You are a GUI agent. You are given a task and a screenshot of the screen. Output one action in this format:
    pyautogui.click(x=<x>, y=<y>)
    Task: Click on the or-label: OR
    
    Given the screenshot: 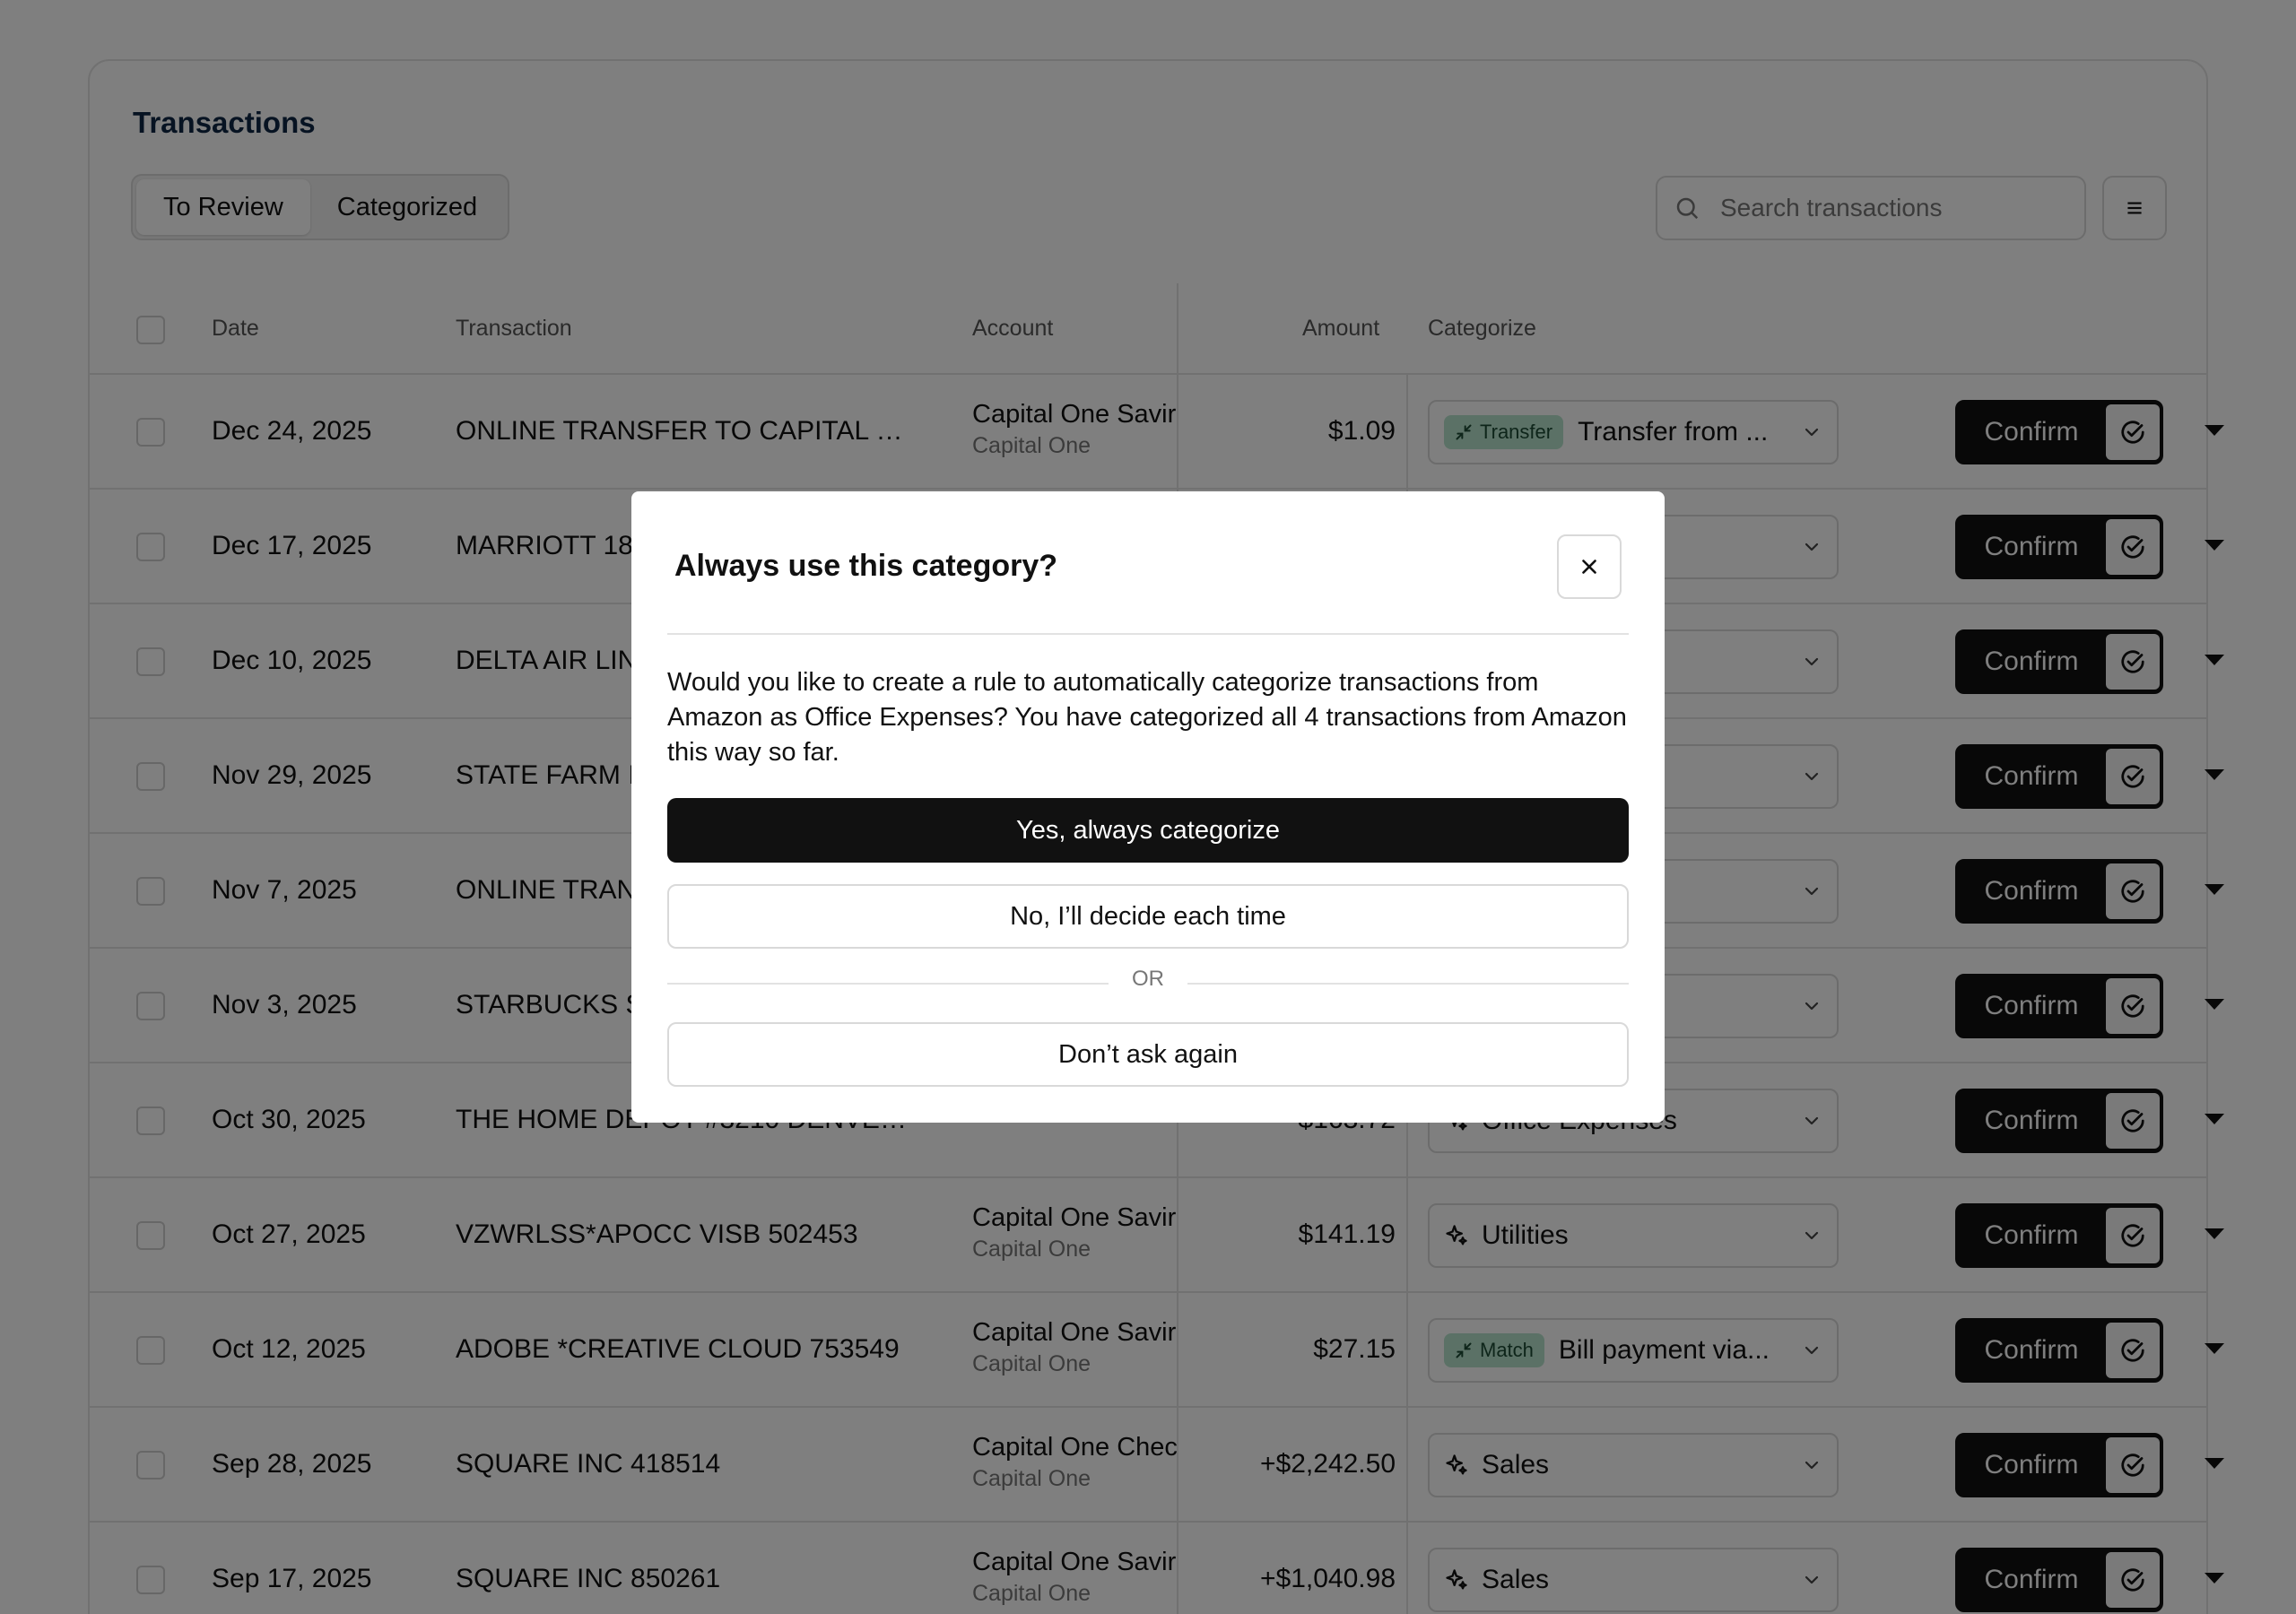 What is the action you would take?
    pyautogui.click(x=1148, y=979)
    